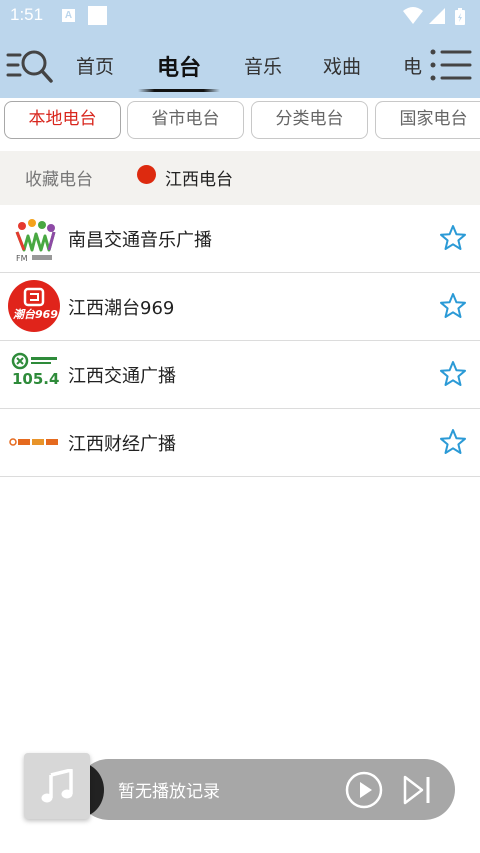 This screenshot has width=480, height=853. I want to click on tab-home: 首页, so click(95, 65).